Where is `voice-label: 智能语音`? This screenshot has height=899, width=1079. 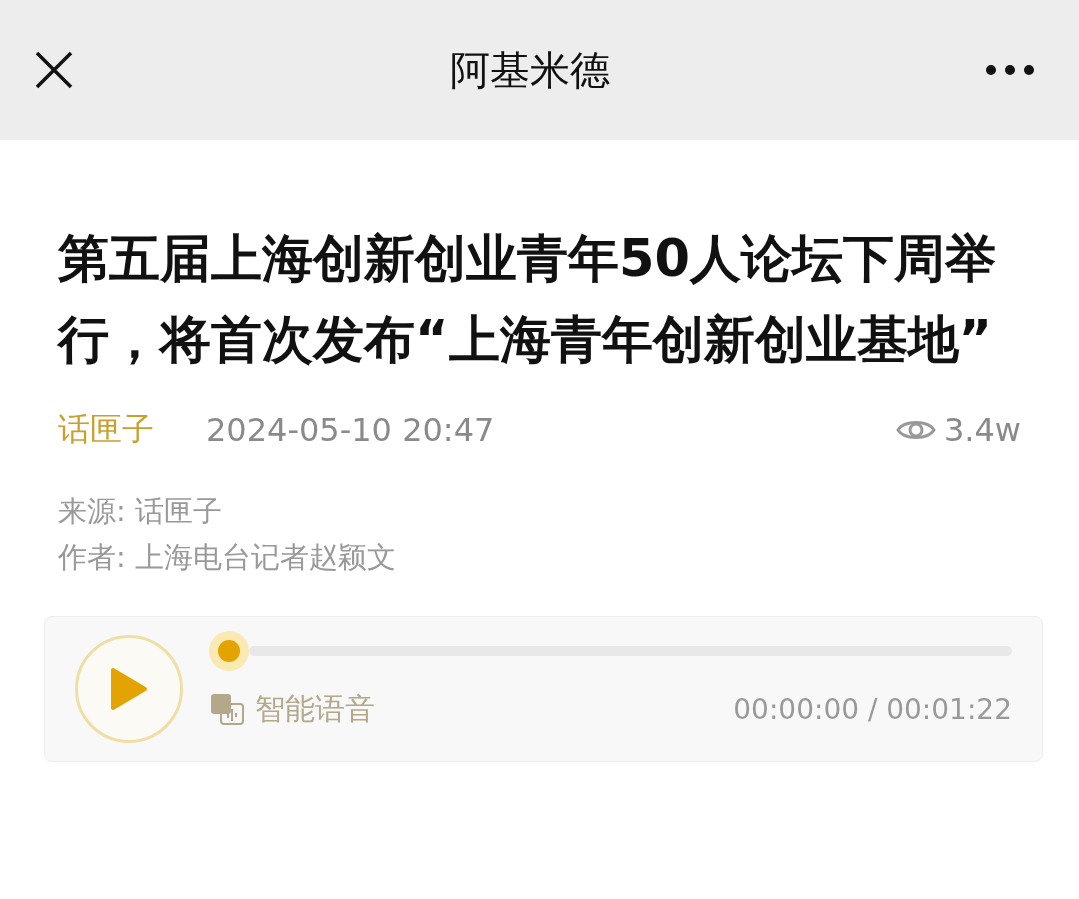
voice-label: 智能语音 is located at coordinates (315, 708).